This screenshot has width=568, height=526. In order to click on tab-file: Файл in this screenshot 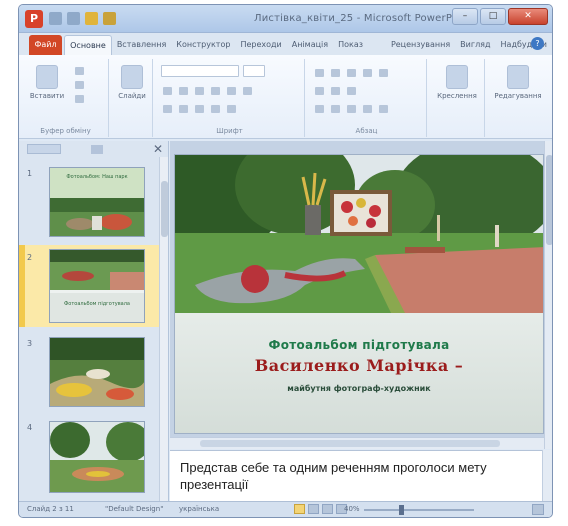, I will do `click(46, 45)`.